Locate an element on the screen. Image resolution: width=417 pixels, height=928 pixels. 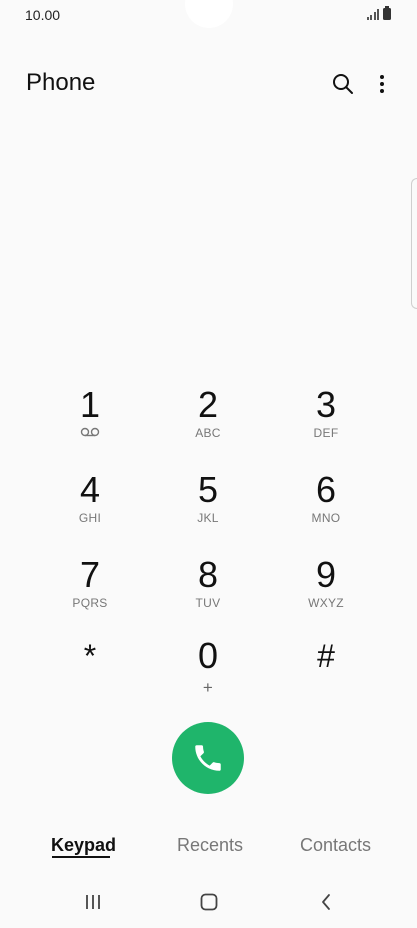
home-button is located at coordinates (209, 902).